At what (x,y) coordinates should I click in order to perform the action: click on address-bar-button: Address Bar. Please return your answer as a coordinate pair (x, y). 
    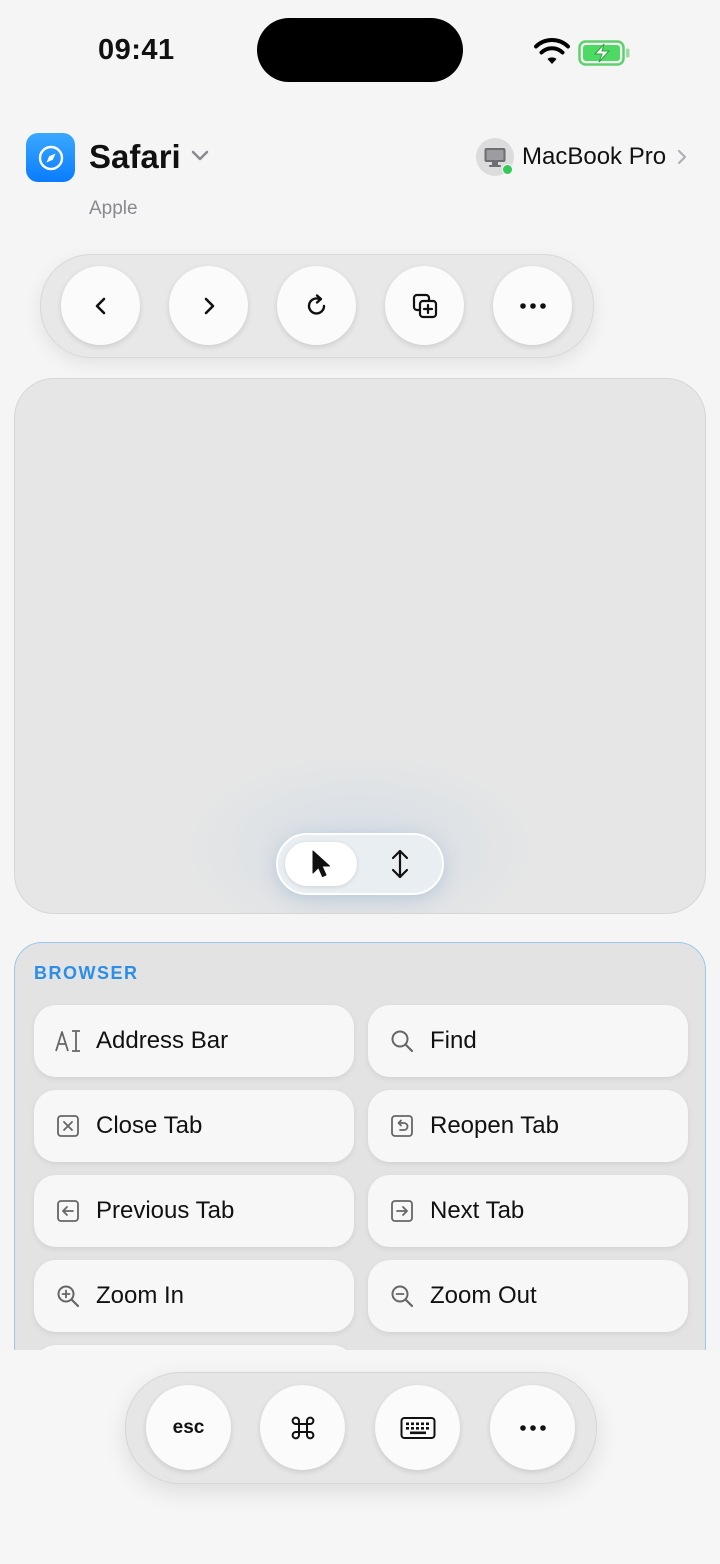
    Looking at the image, I should click on (194, 1041).